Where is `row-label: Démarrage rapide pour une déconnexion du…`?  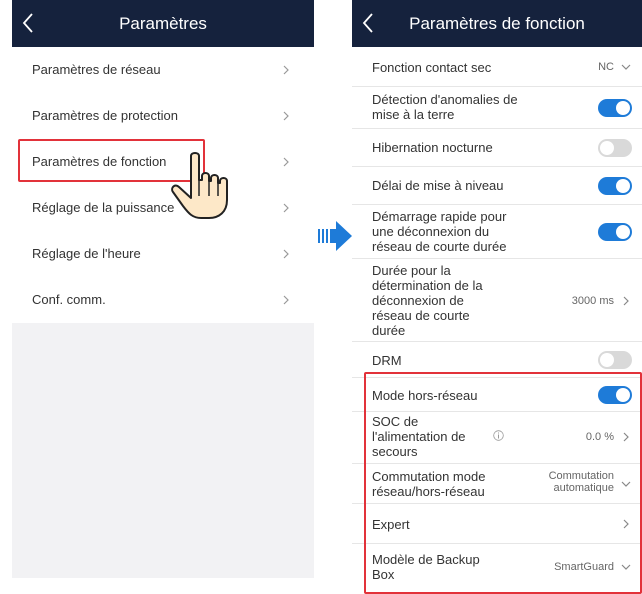 row-label: Démarrage rapide pour une déconnexion du… is located at coordinates (439, 231).